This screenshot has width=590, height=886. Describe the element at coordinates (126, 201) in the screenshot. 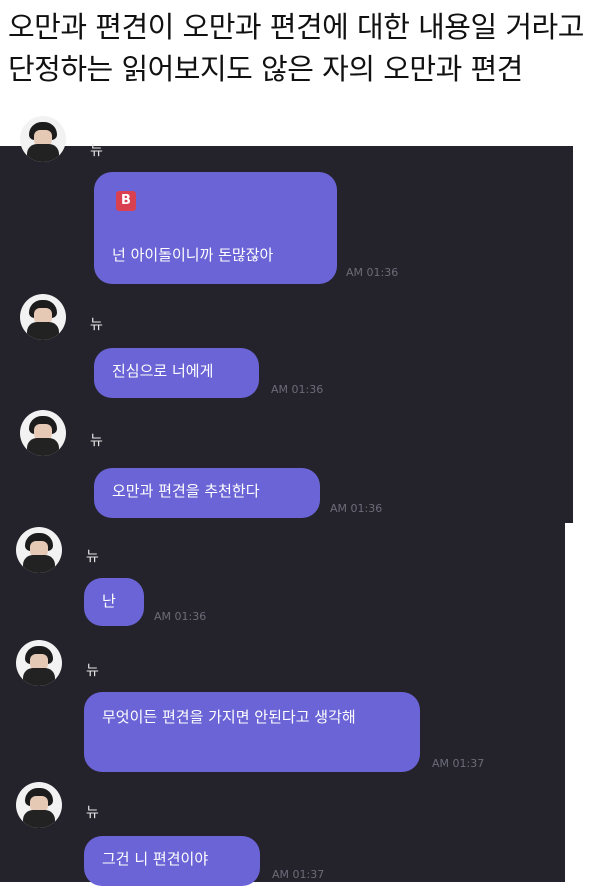

I see `badge-icon: B` at that location.